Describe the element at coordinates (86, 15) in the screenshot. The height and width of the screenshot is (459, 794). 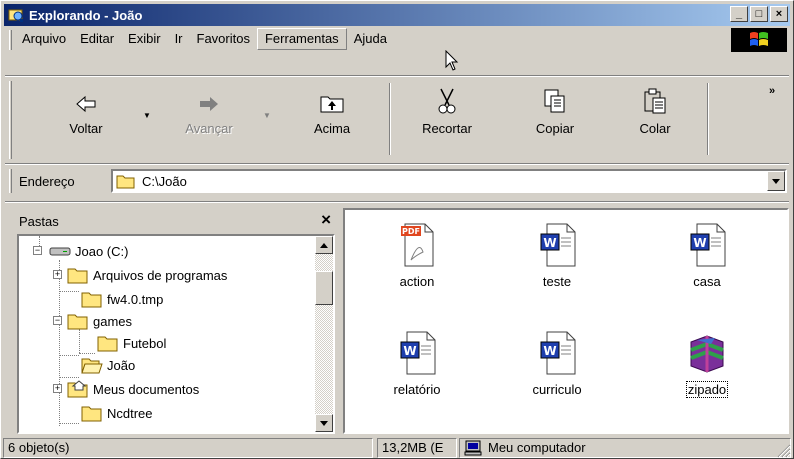
I see `window-title: Explorando - João` at that location.